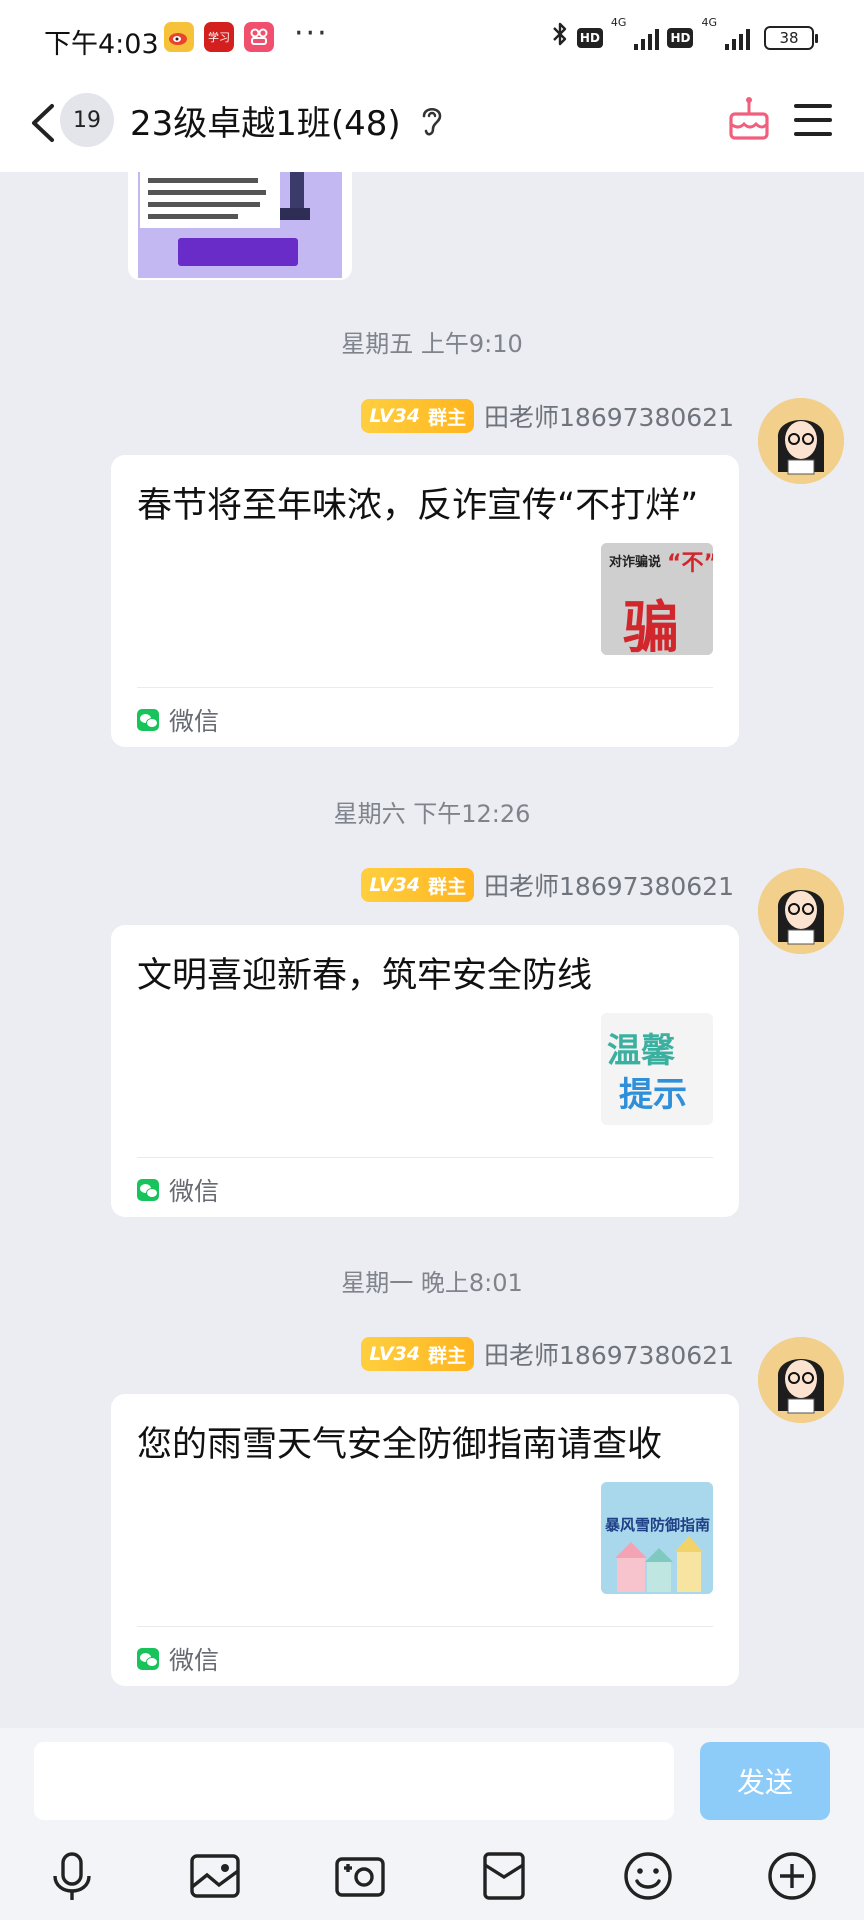 This screenshot has width=864, height=1920. I want to click on input-toolbar, so click(432, 1879).